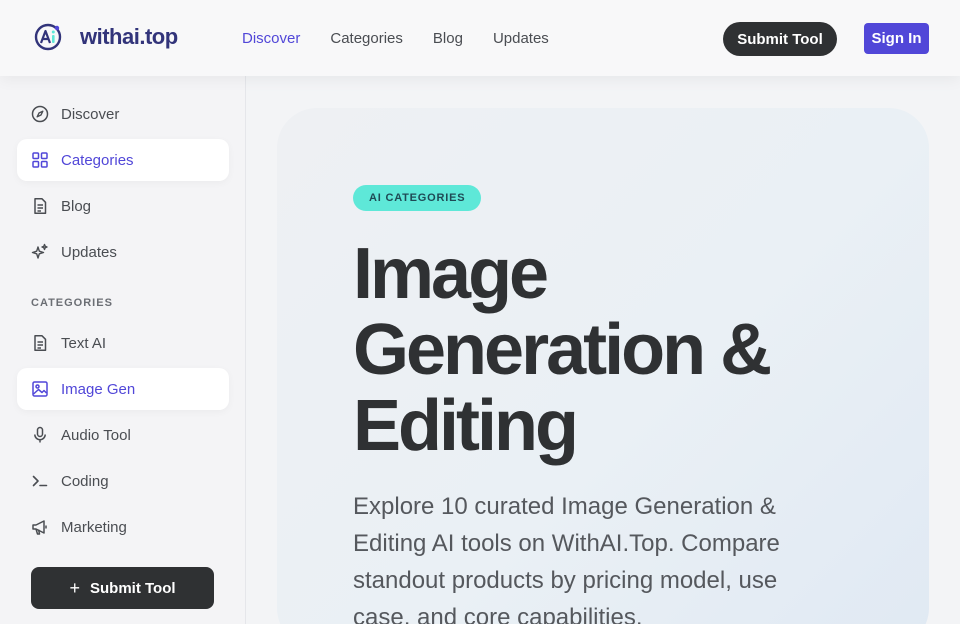 The image size is (960, 624). What do you see at coordinates (366, 38) in the screenshot?
I see `nav-link-categories: Categories` at bounding box center [366, 38].